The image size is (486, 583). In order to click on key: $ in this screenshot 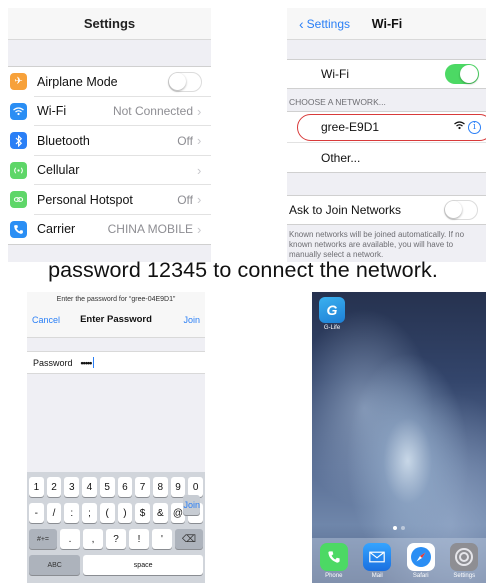, I will do `click(142, 513)`.